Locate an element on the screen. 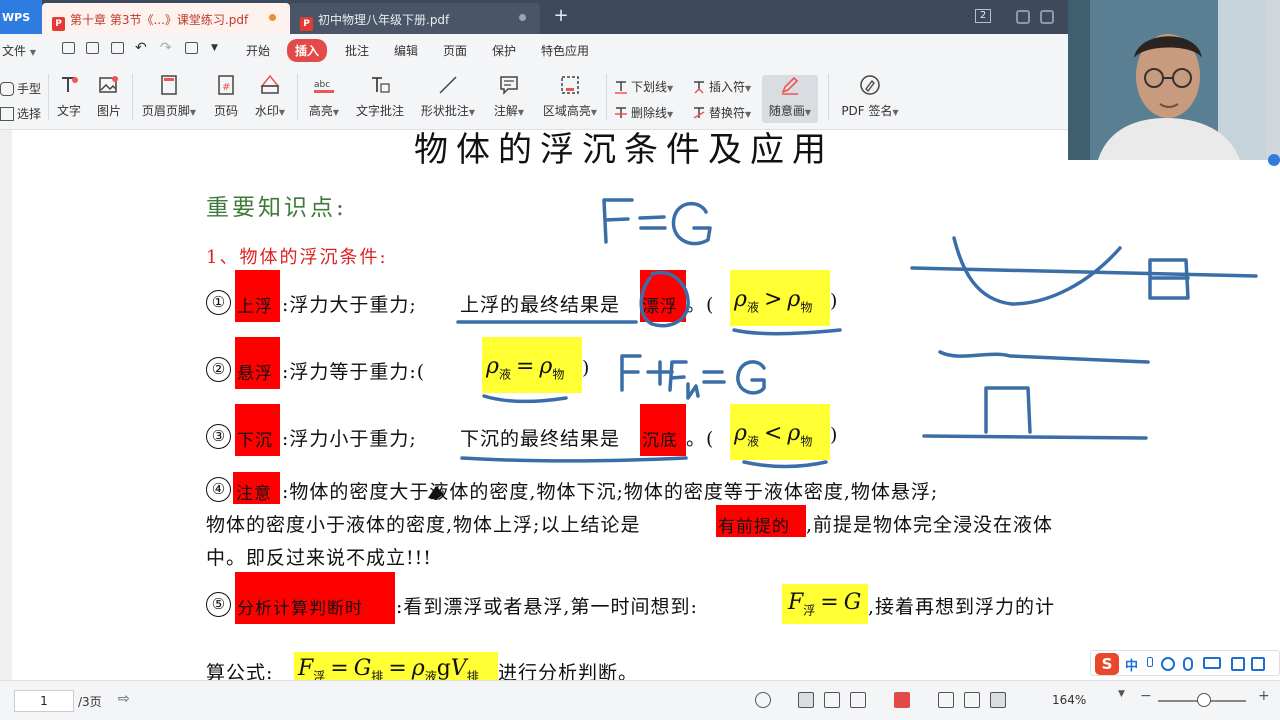  underline-button: 下划线▼ is located at coordinates (643, 89).